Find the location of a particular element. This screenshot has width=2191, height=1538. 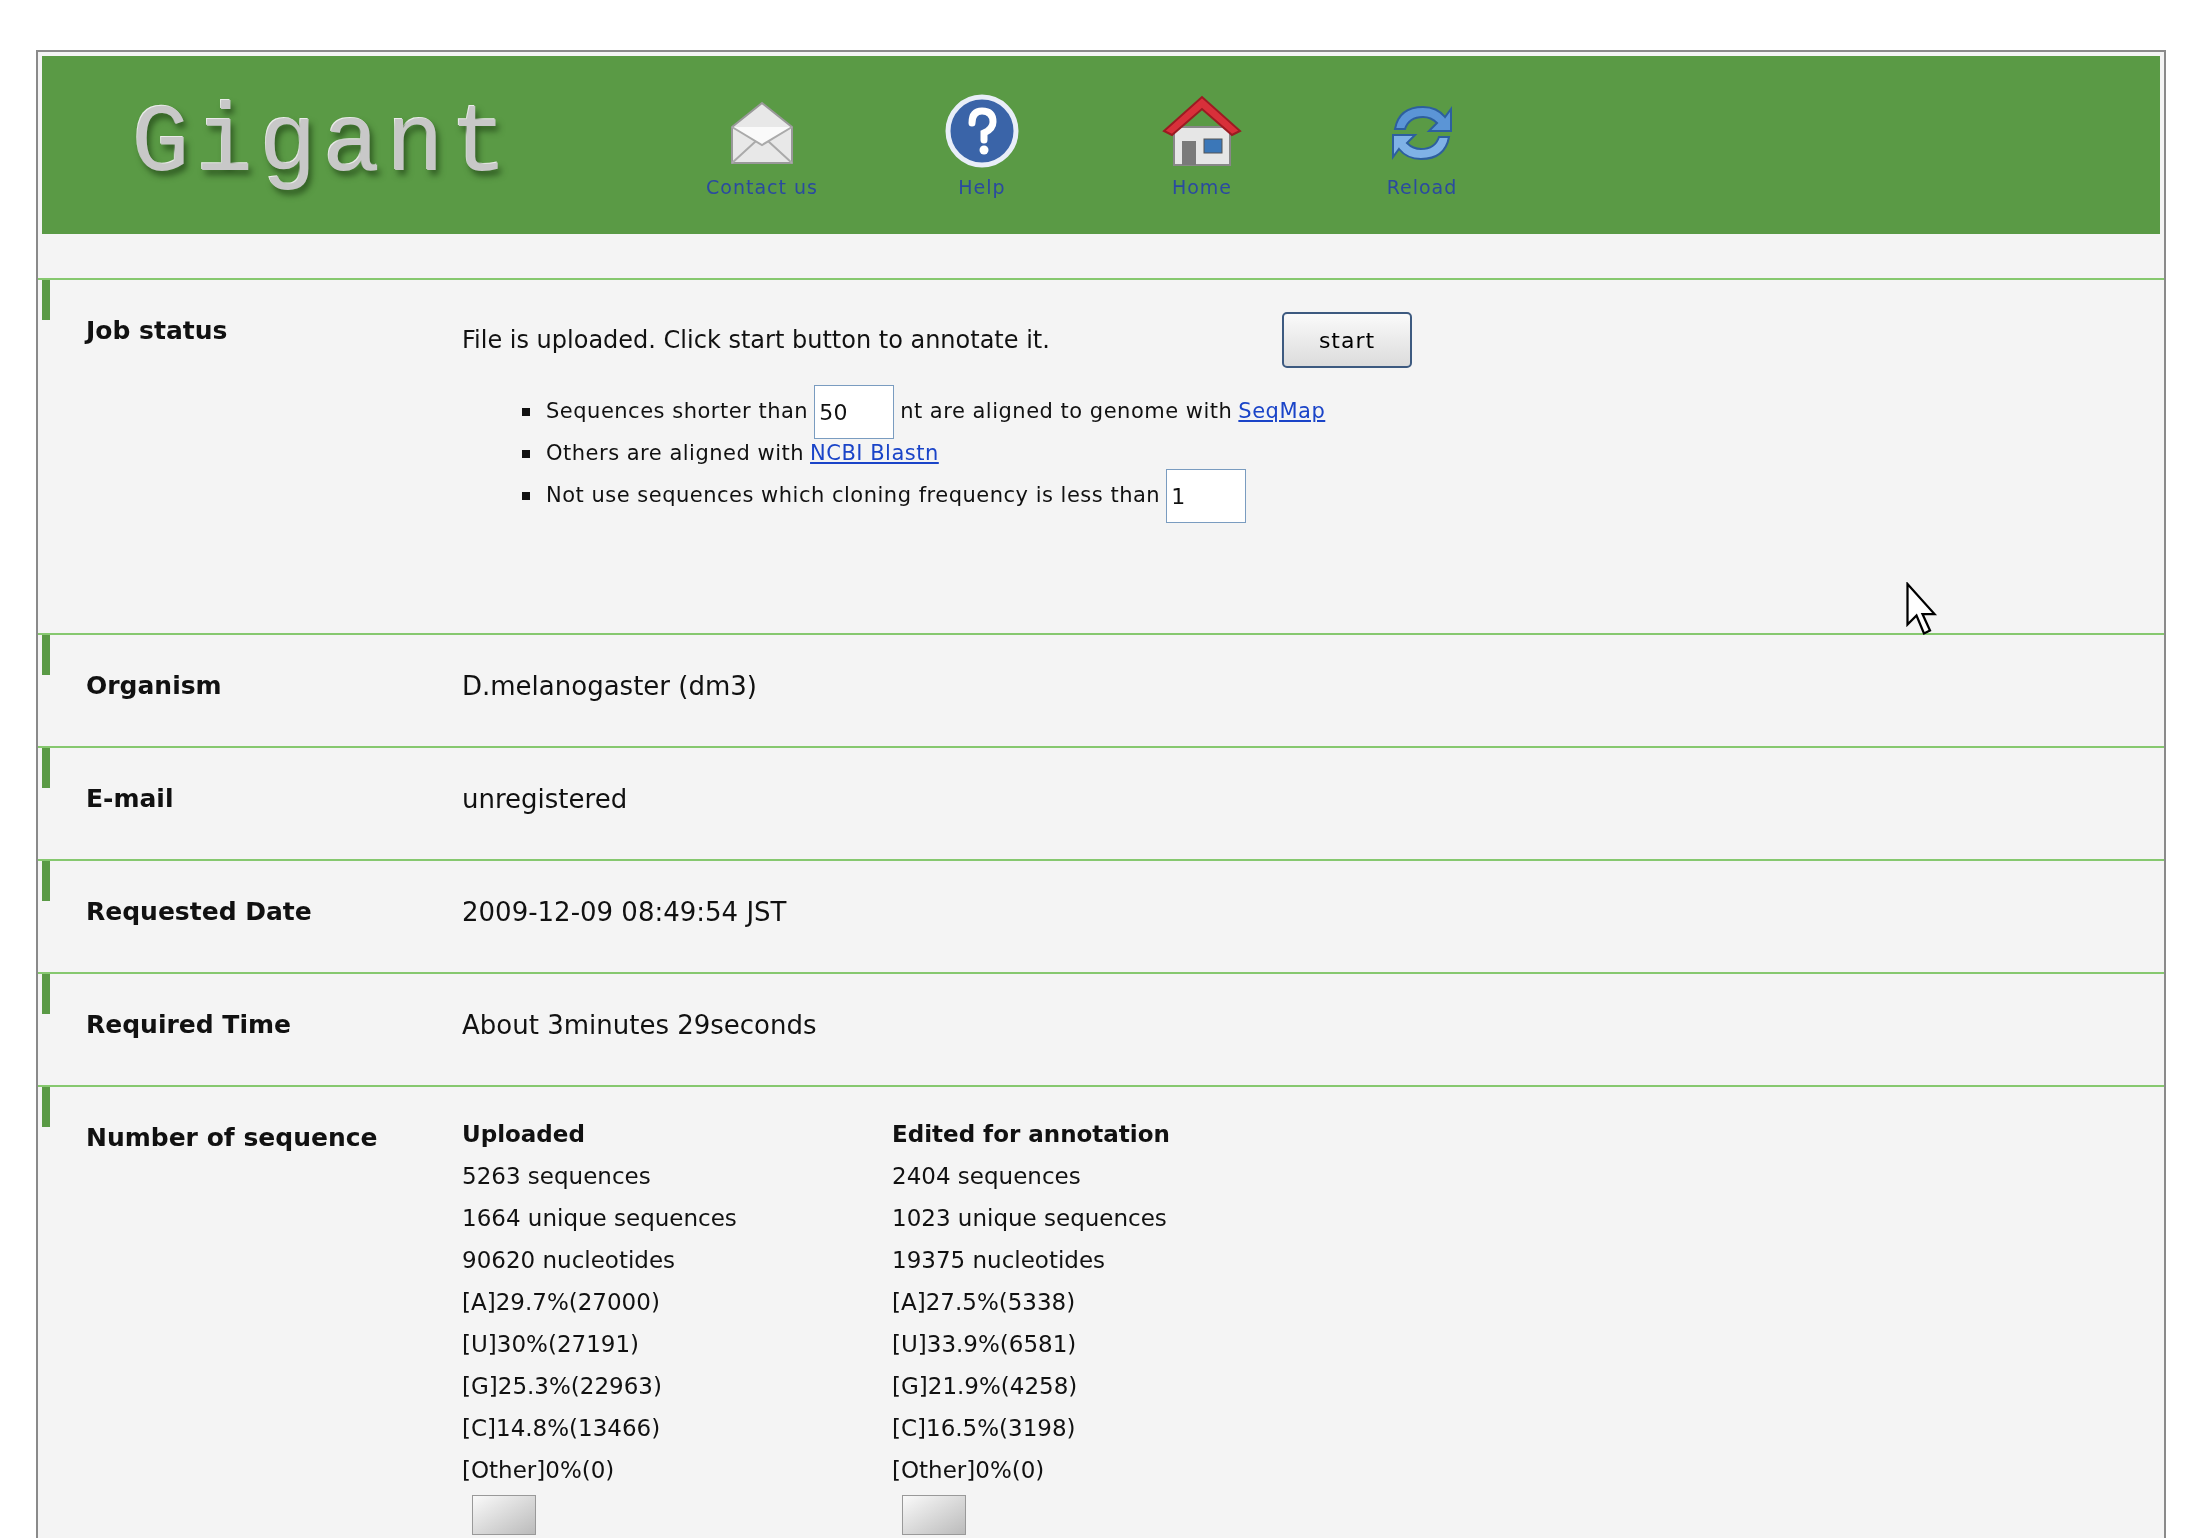

row-value: D.melanogaster (dm3) is located at coordinates (609, 686).